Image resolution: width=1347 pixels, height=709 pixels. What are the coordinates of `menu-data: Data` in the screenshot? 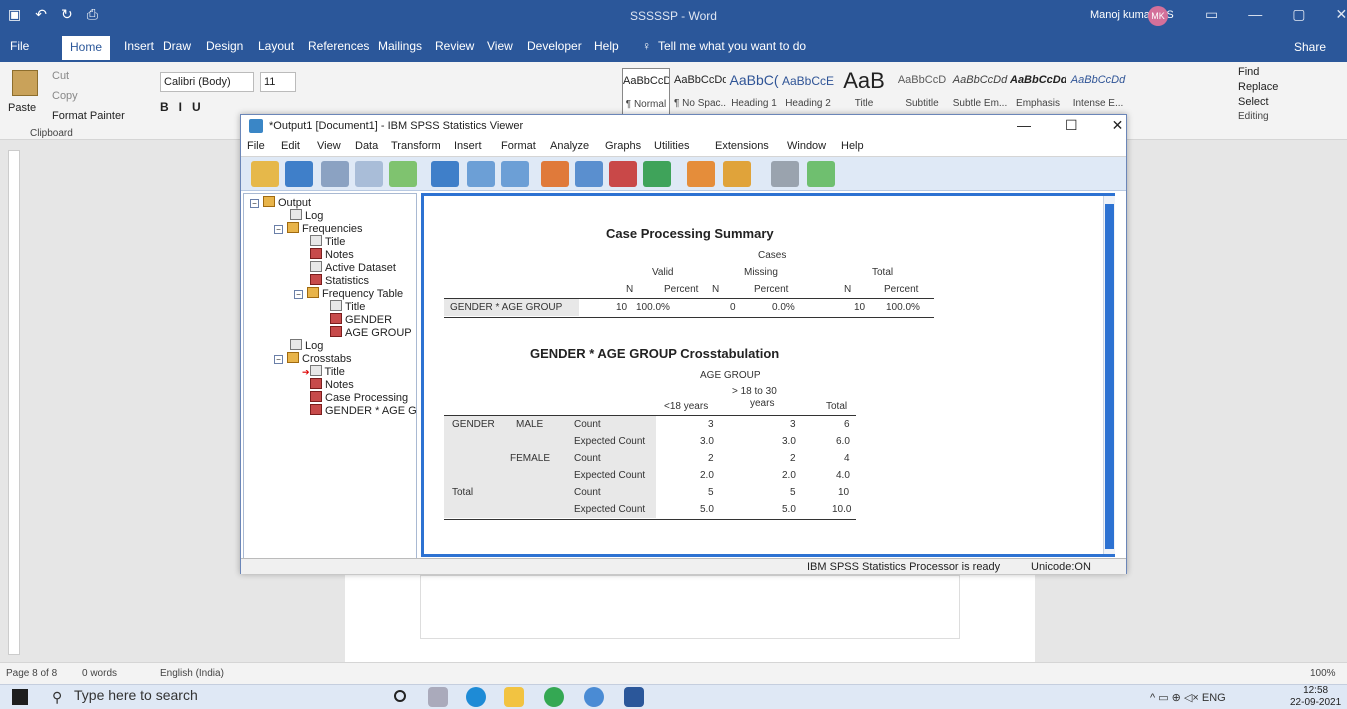 It's located at (366, 146).